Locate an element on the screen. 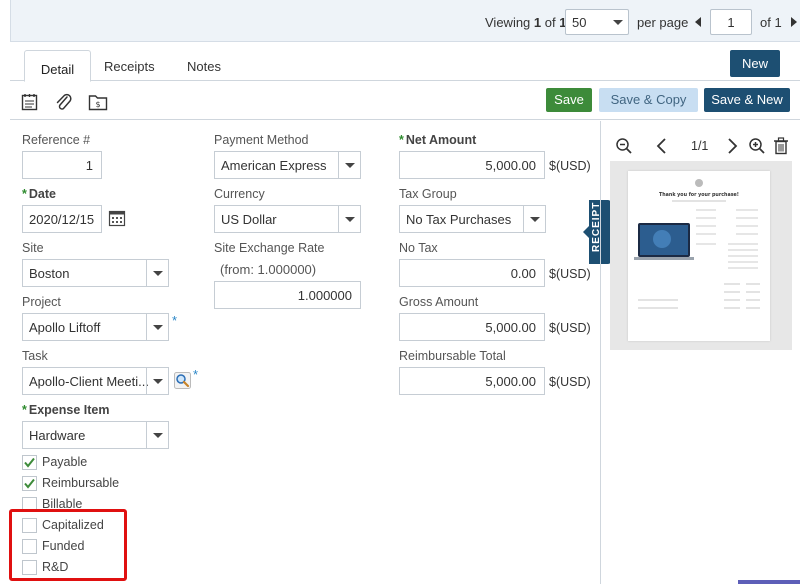 This screenshot has width=800, height=584. payment-method-label: Payment Method is located at coordinates (261, 140).